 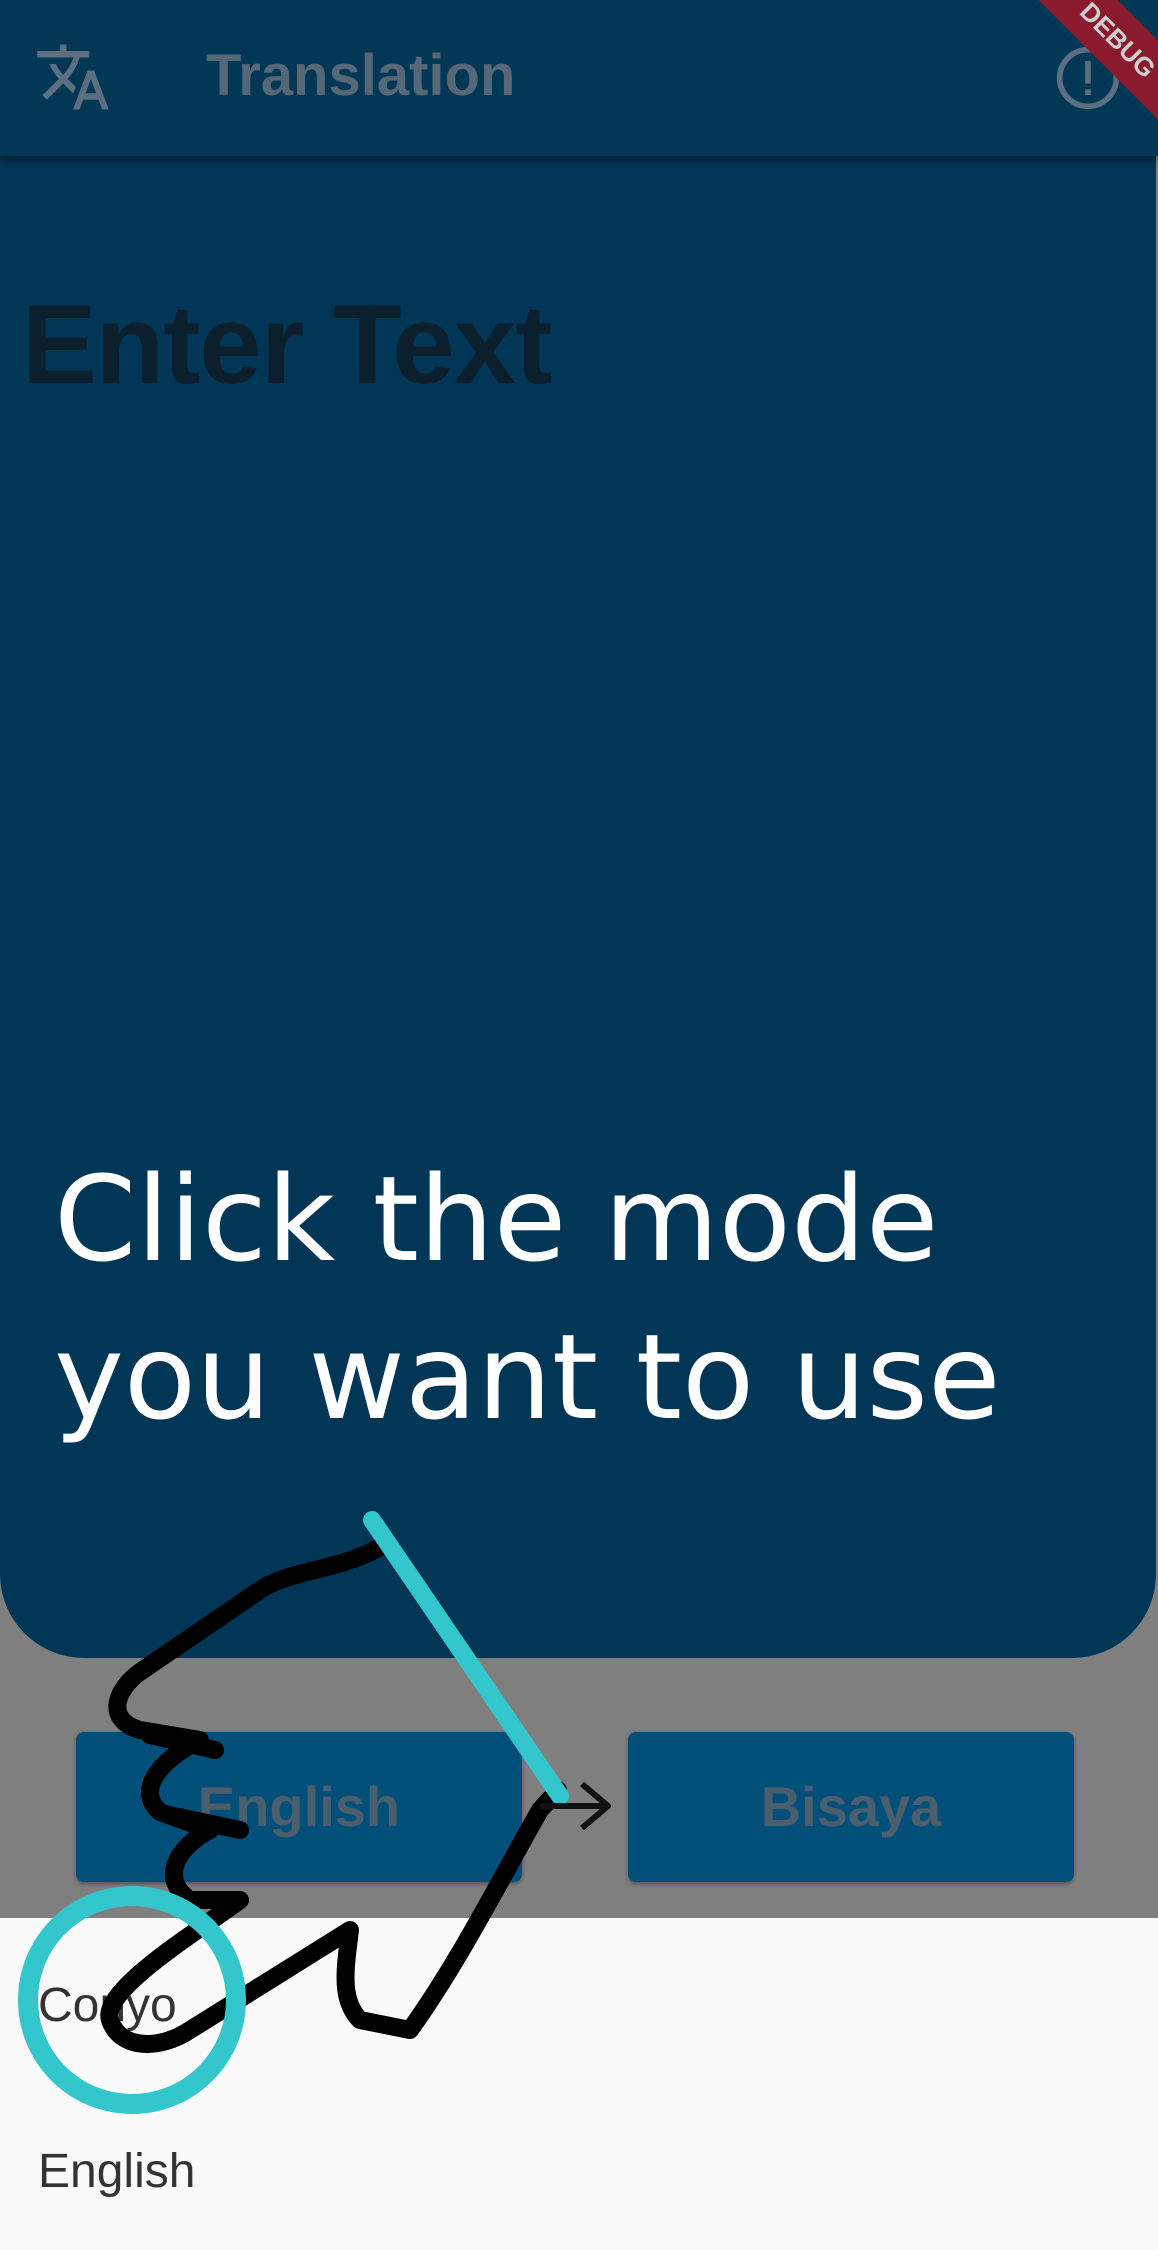 What do you see at coordinates (299, 1807) in the screenshot?
I see `source-language-button: English` at bounding box center [299, 1807].